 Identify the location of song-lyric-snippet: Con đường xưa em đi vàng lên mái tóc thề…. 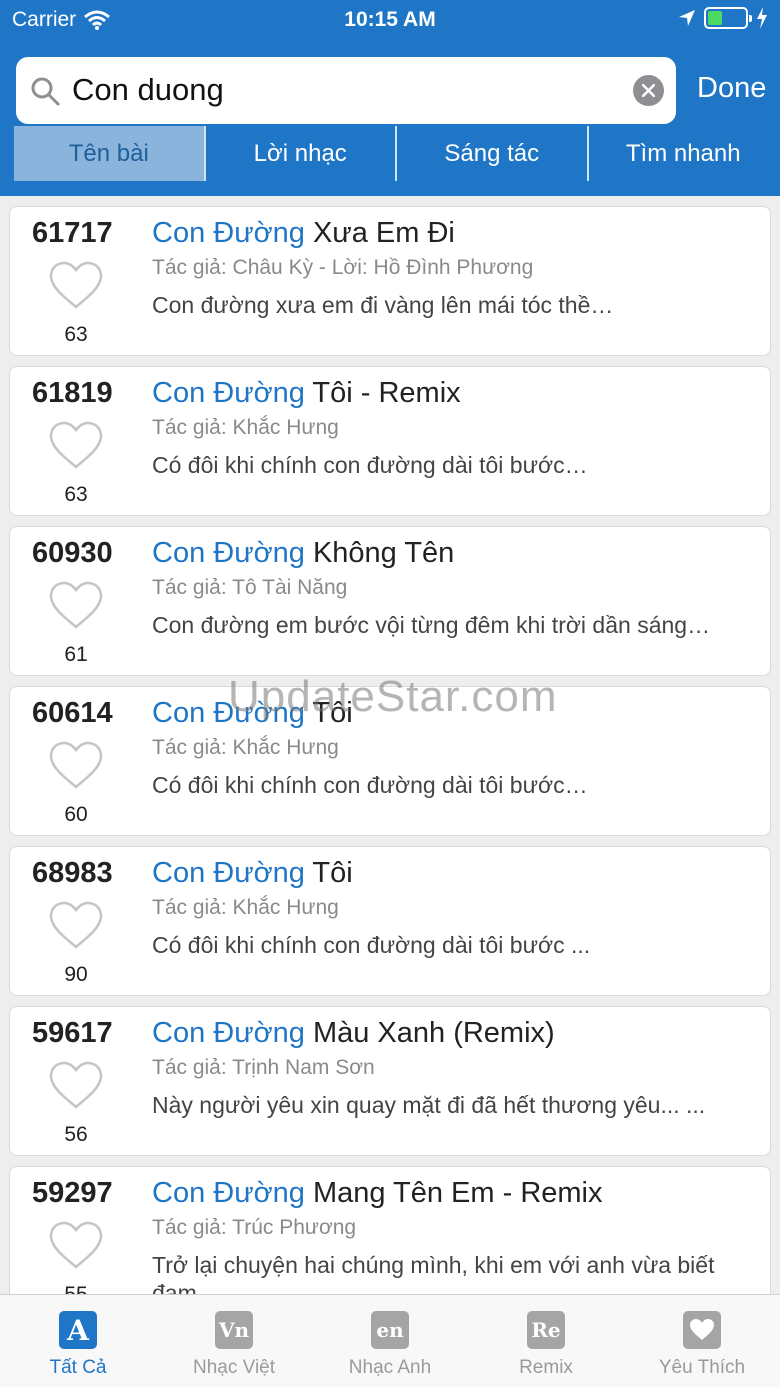
(383, 305).